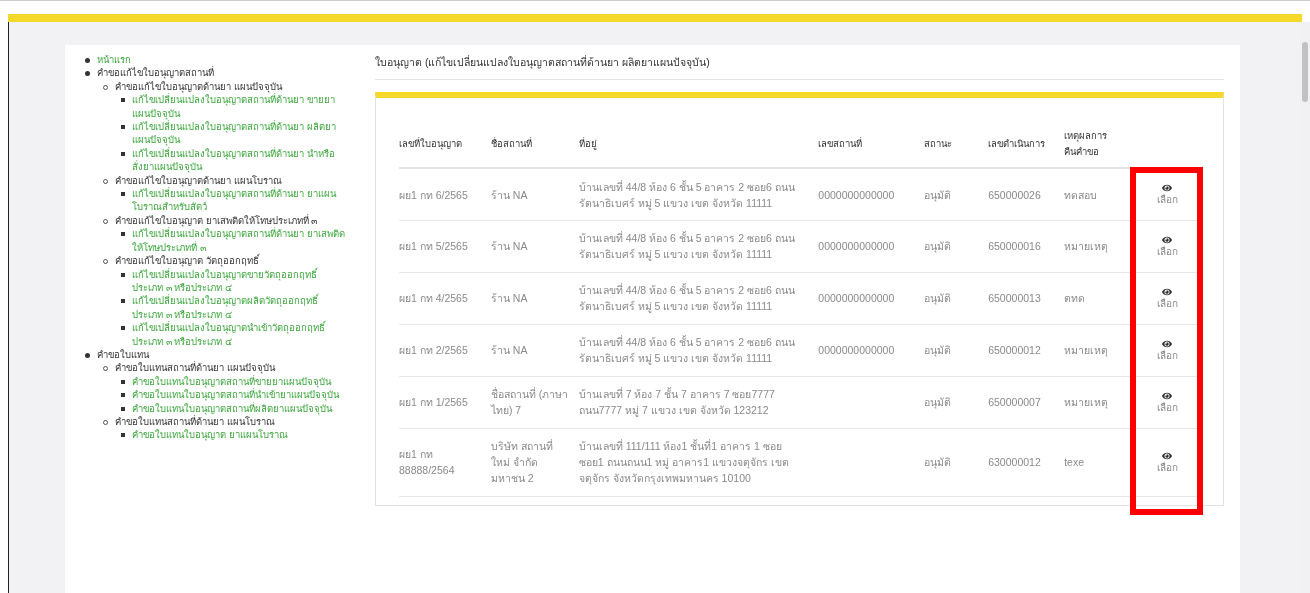 The width and height of the screenshot is (1310, 593). I want to click on table-cell: ตทด, so click(1075, 298).